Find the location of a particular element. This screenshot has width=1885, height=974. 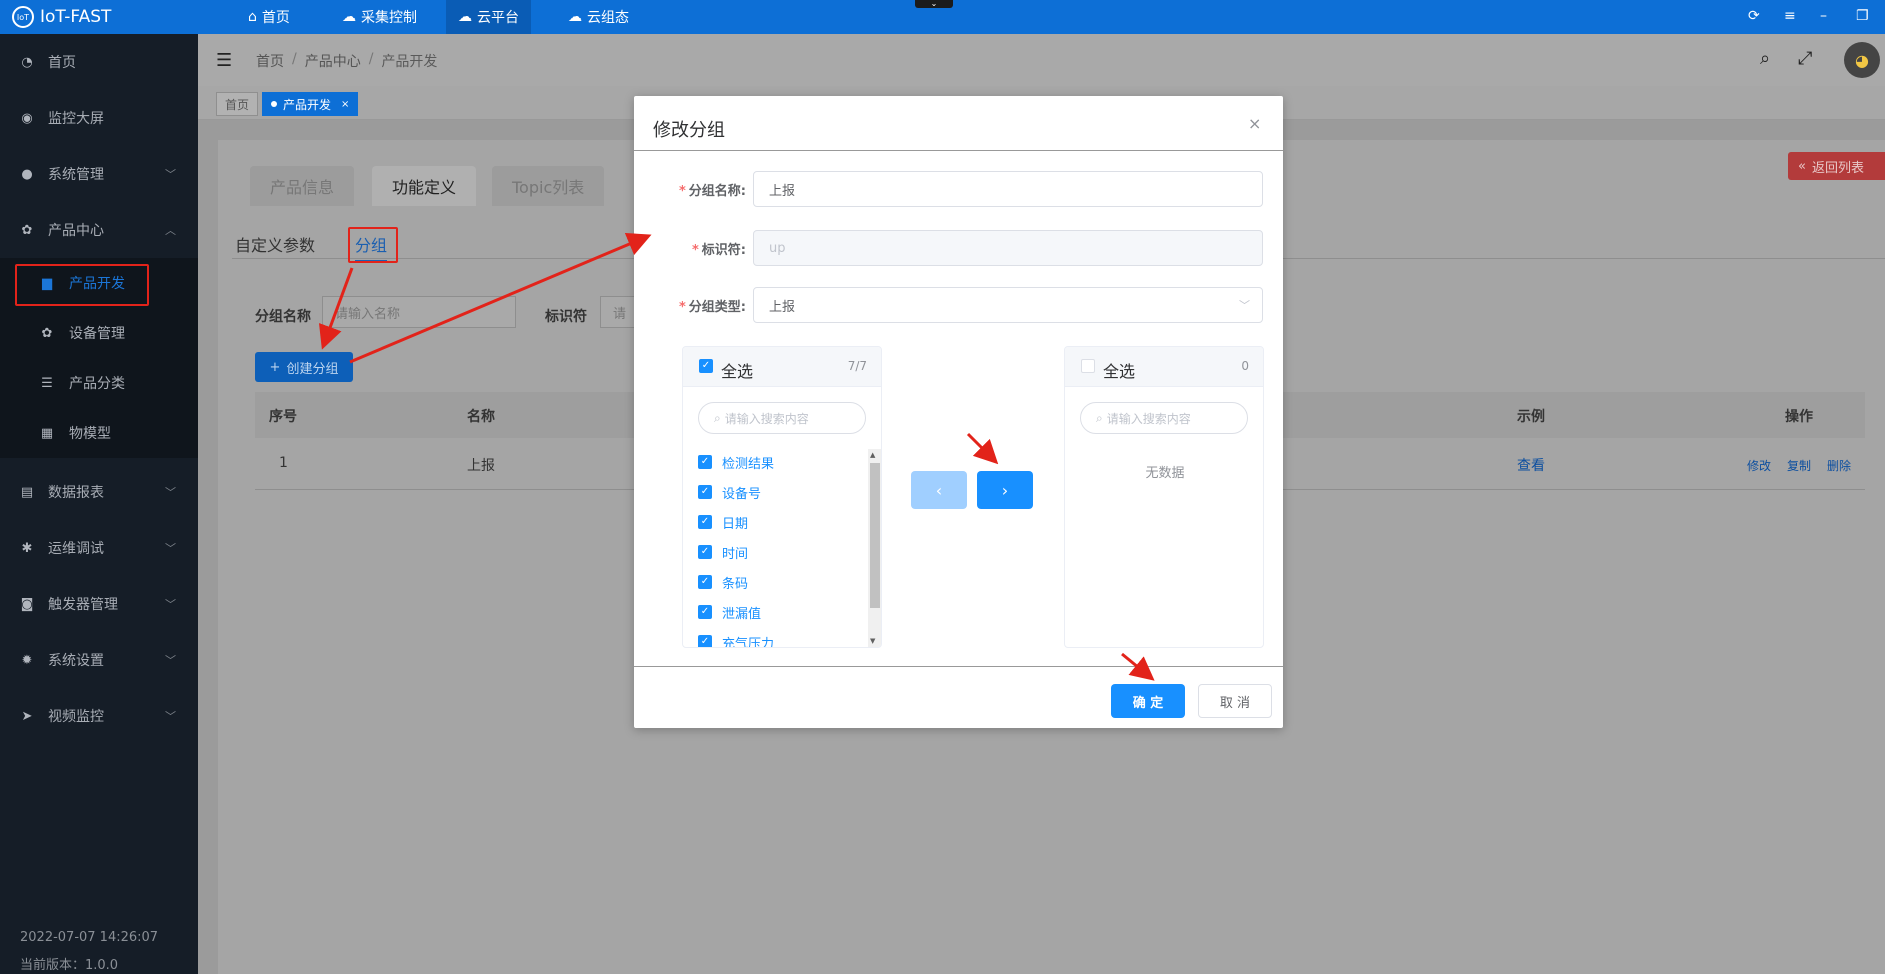

list-item: ✓ 充气压力 is located at coordinates (736, 639).